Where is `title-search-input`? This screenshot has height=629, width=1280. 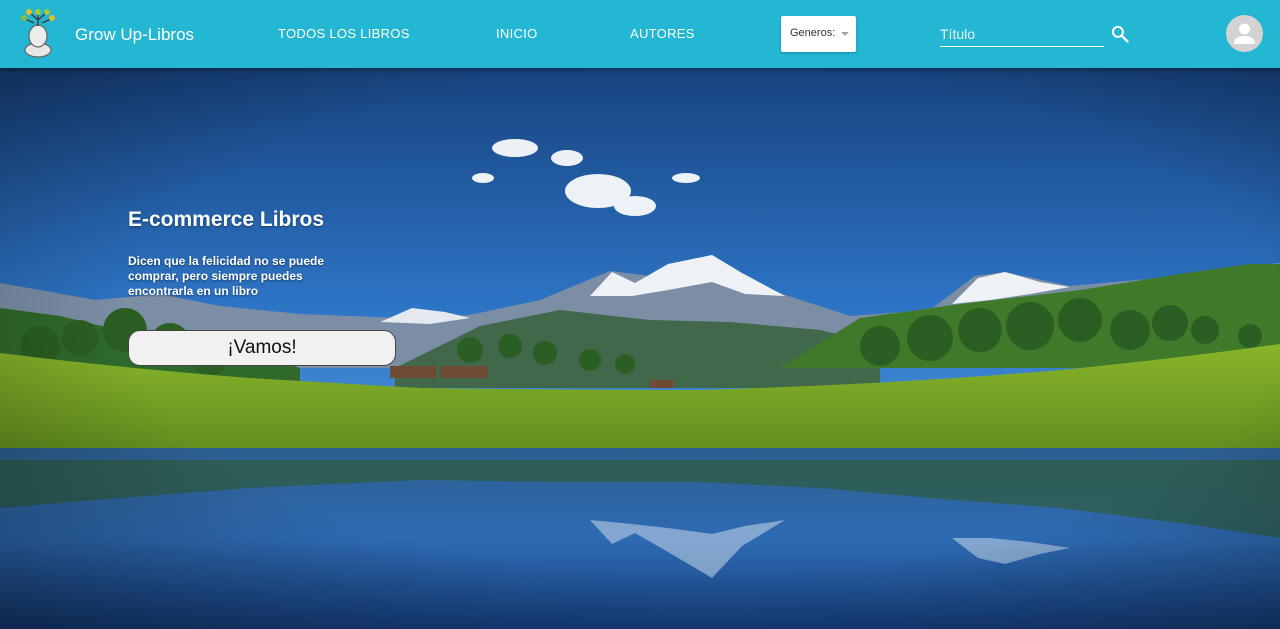 title-search-input is located at coordinates (1022, 34).